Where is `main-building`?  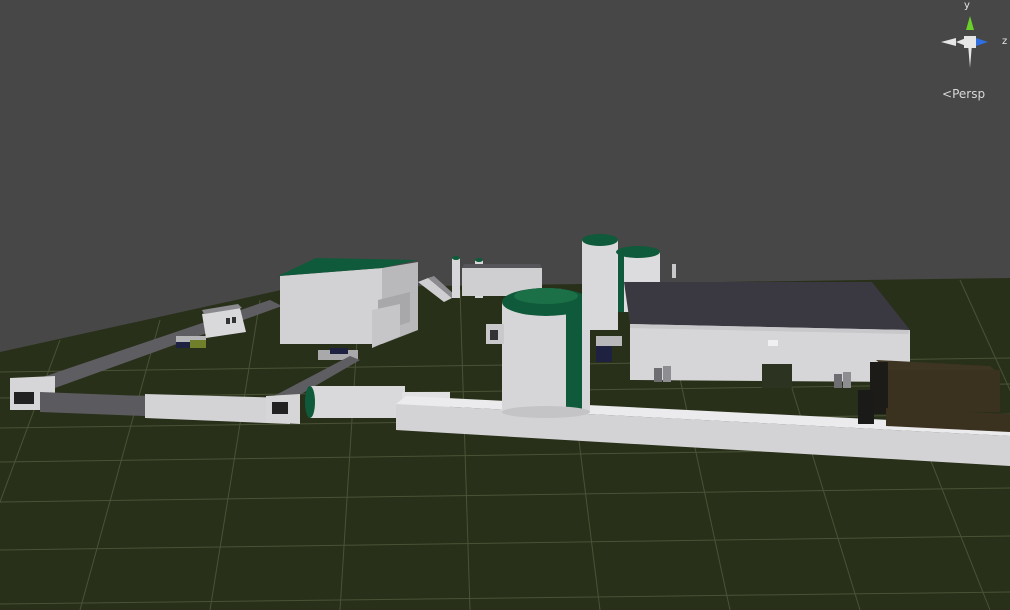
main-building is located at coordinates (348, 303).